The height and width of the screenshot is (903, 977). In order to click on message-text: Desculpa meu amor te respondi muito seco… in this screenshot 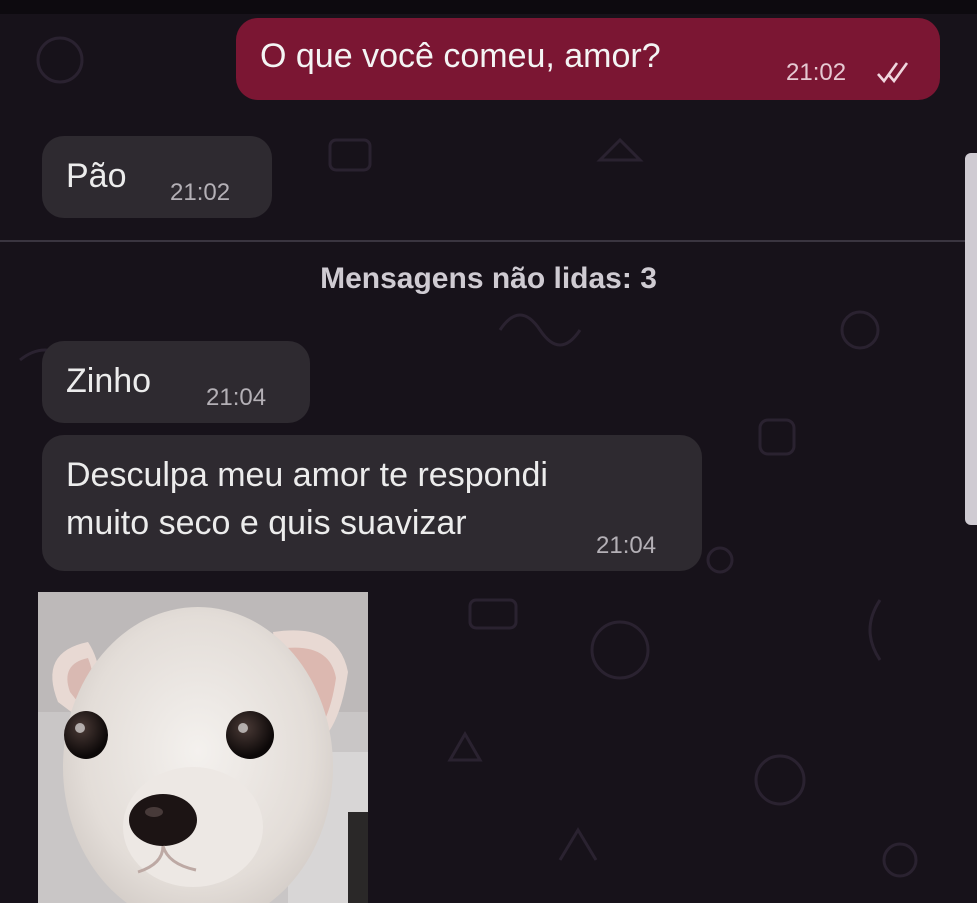, I will do `click(307, 499)`.